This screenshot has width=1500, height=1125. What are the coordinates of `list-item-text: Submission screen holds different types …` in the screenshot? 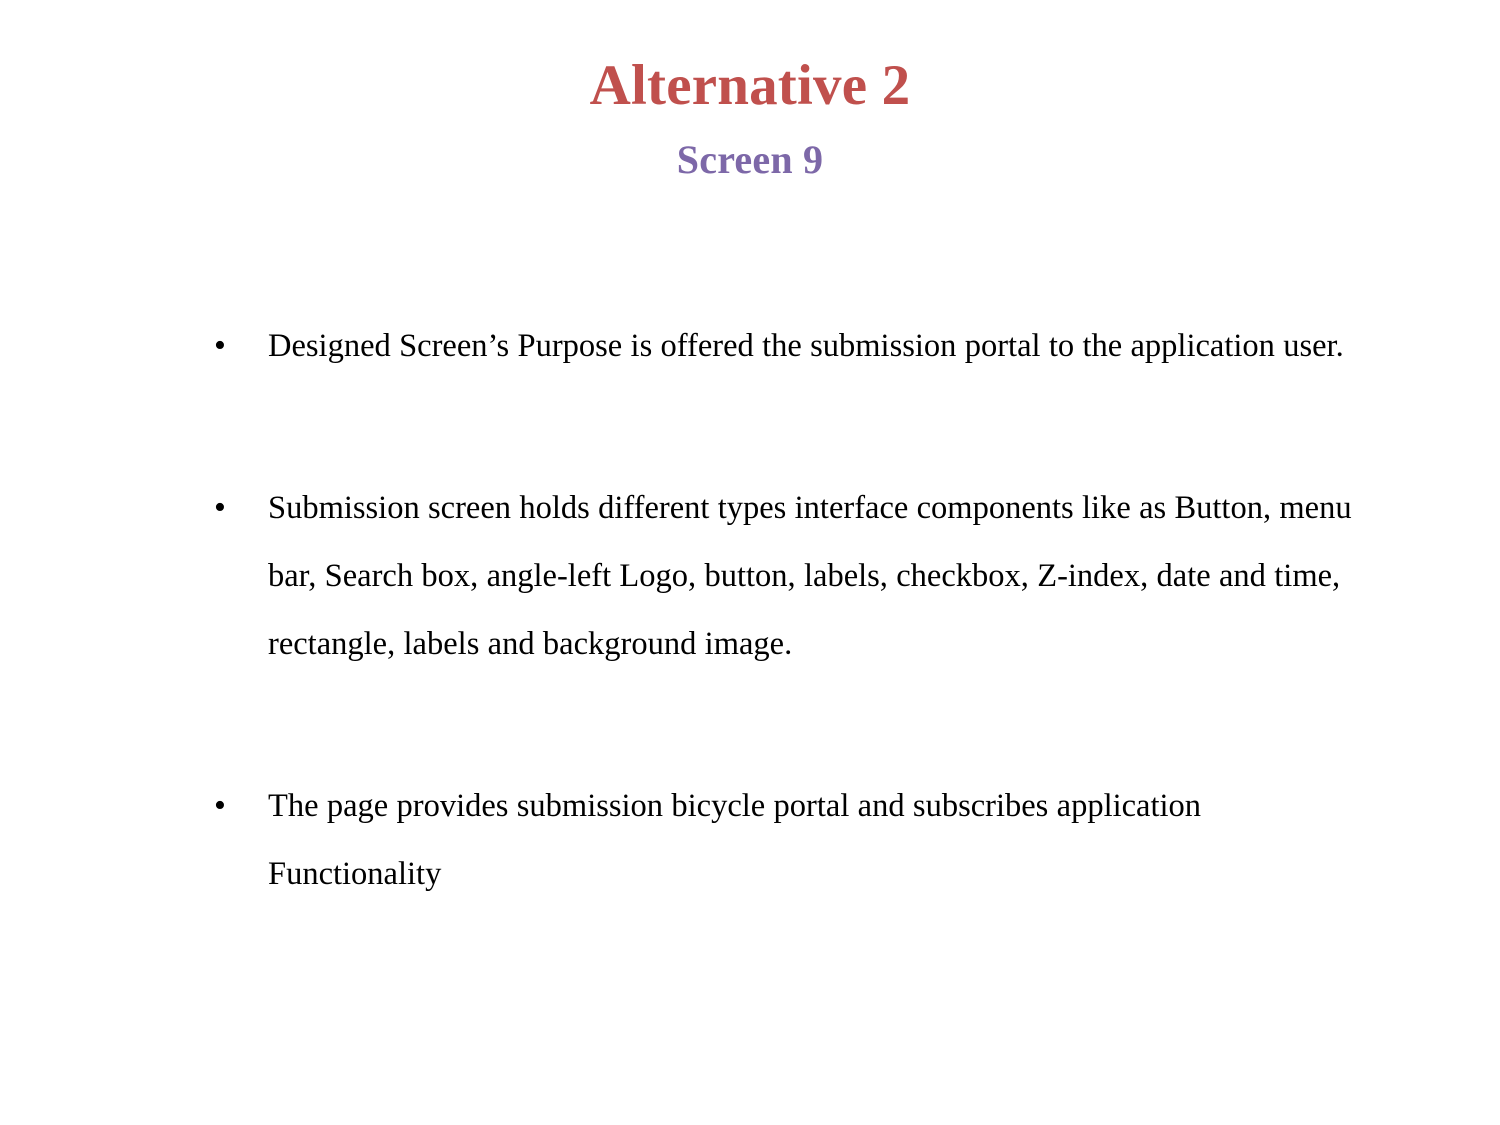 It's located at (810, 576).